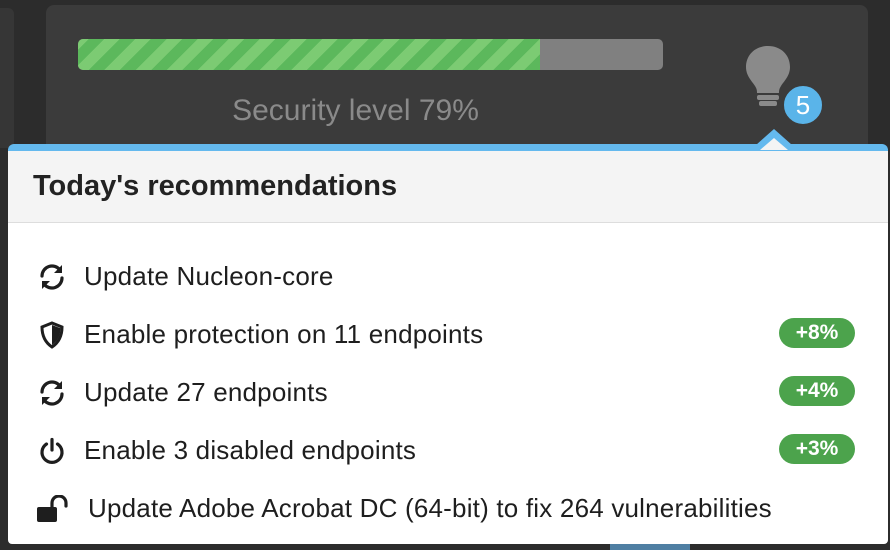 The height and width of the screenshot is (550, 890). I want to click on security-gain-badge: +4%, so click(817, 391).